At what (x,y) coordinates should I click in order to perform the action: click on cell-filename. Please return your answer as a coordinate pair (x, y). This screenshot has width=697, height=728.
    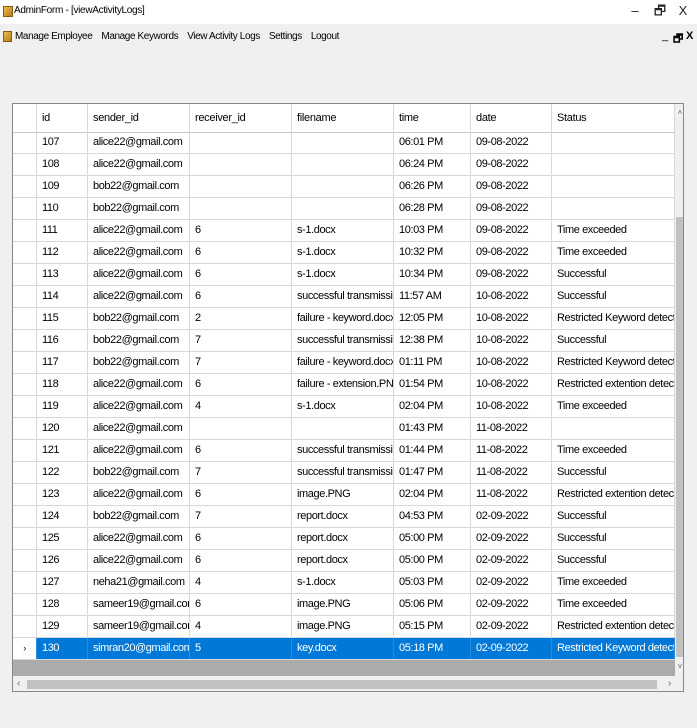
    Looking at the image, I should click on (343, 428).